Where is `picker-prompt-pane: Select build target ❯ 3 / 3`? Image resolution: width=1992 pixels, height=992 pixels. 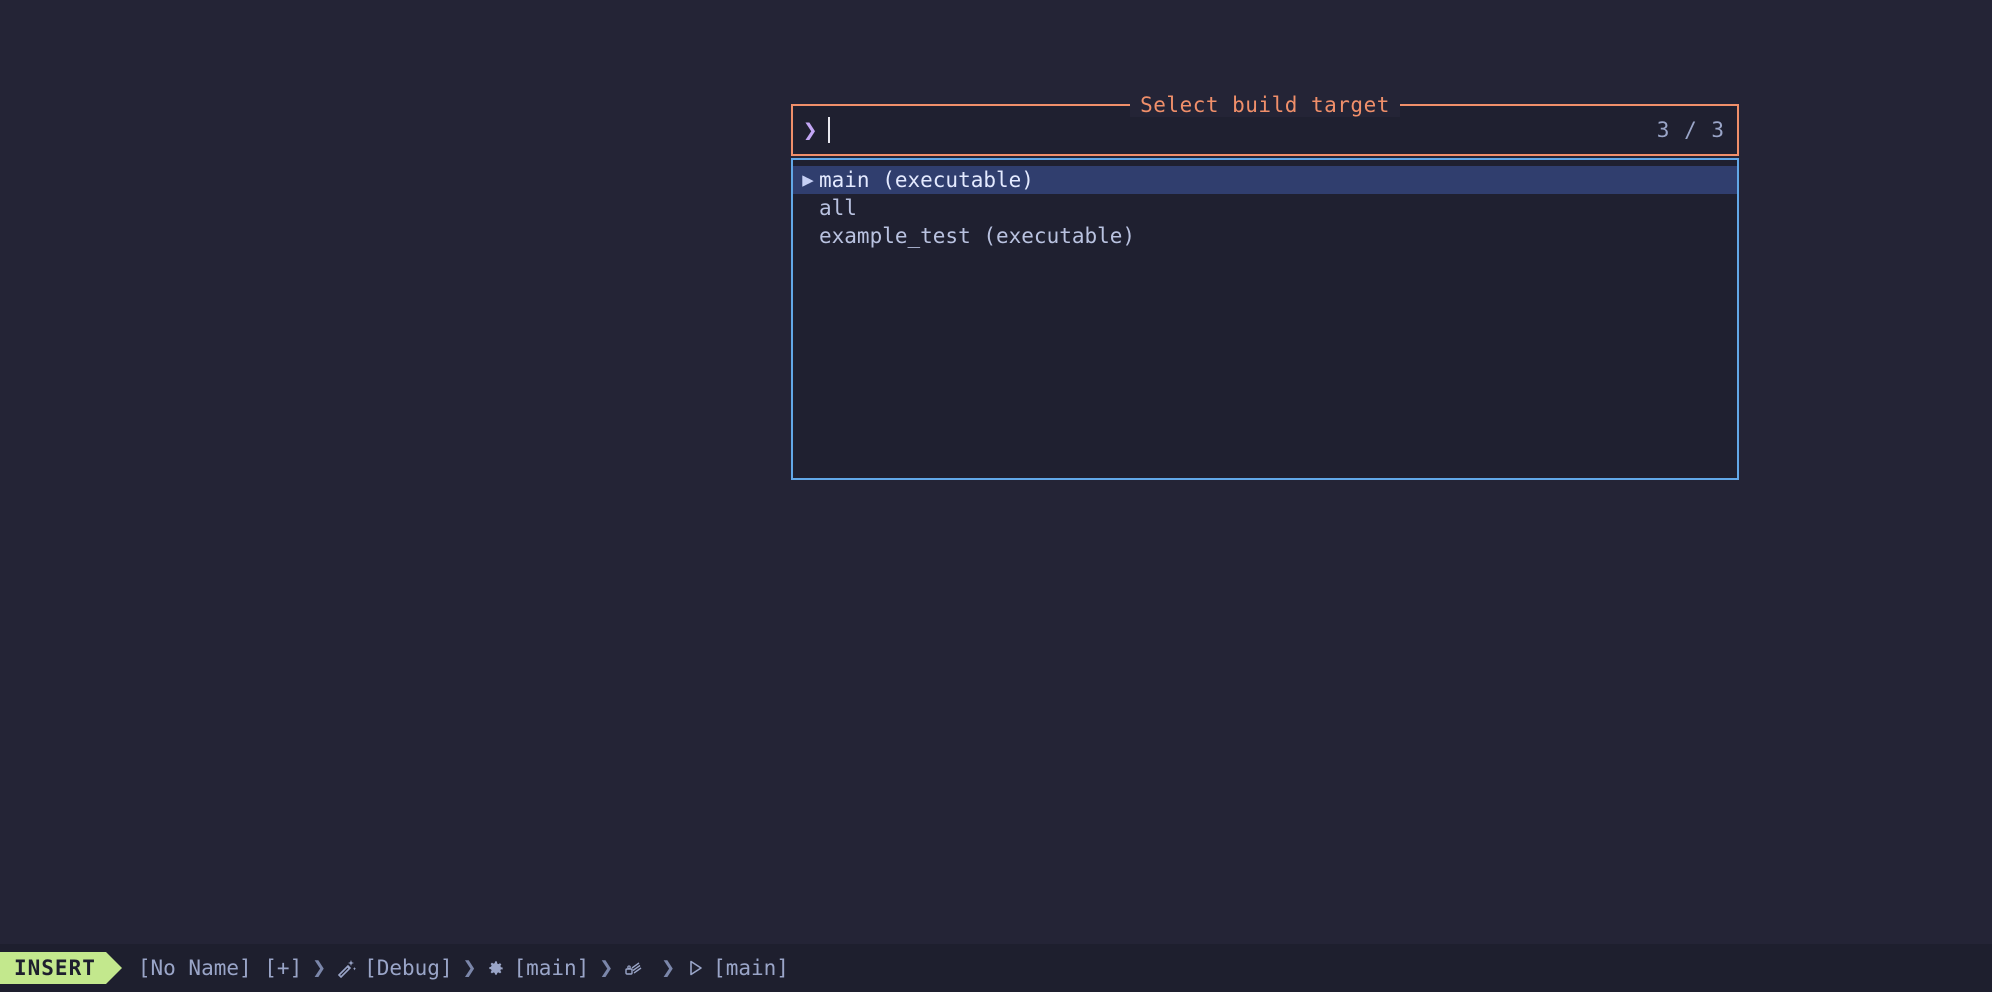 picker-prompt-pane: Select build target ❯ 3 / 3 is located at coordinates (1265, 124).